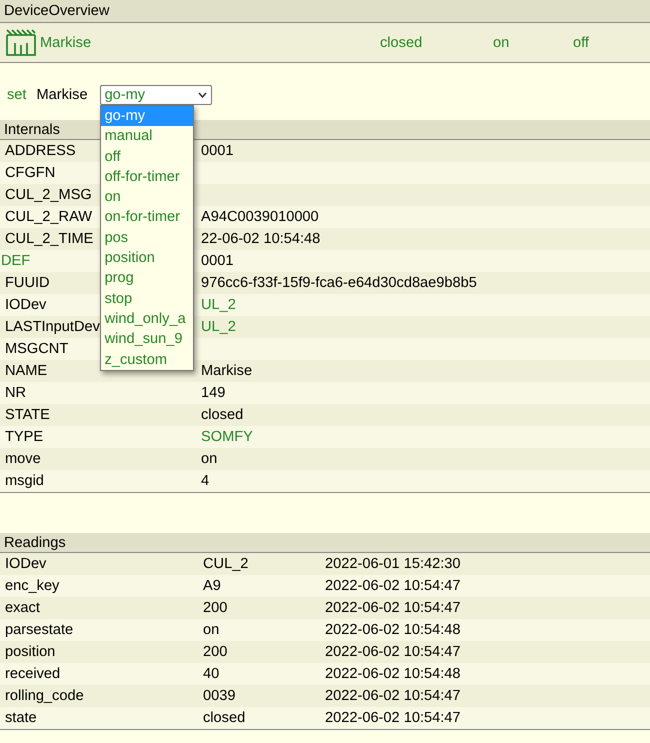 Image resolution: width=650 pixels, height=743 pixels. What do you see at coordinates (156, 95) in the screenshot?
I see `command-select: go-my` at bounding box center [156, 95].